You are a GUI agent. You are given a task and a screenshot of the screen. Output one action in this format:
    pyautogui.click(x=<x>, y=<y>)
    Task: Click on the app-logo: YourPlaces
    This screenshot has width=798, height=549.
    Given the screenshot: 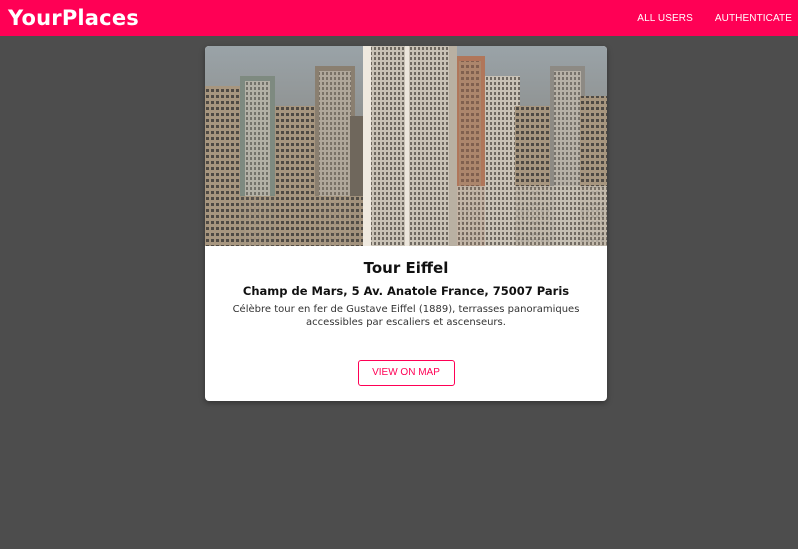 What is the action you would take?
    pyautogui.click(x=73, y=18)
    